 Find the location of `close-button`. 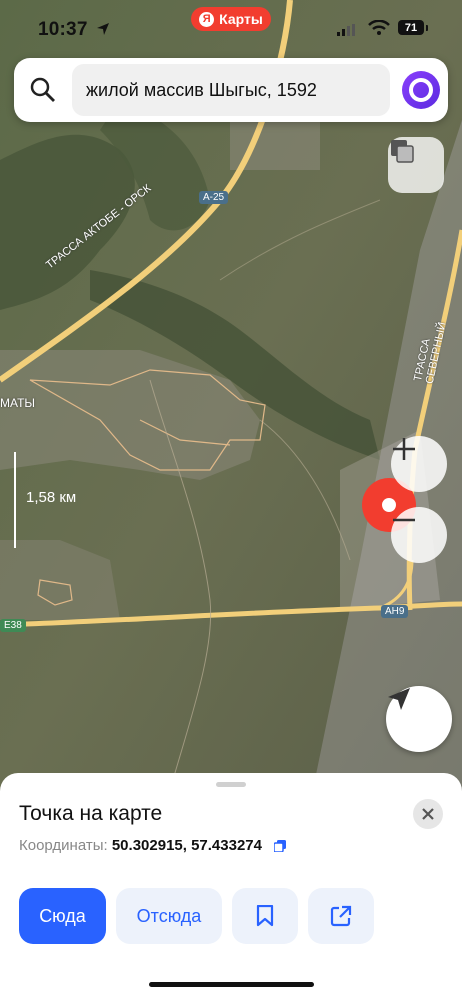

close-button is located at coordinates (428, 814).